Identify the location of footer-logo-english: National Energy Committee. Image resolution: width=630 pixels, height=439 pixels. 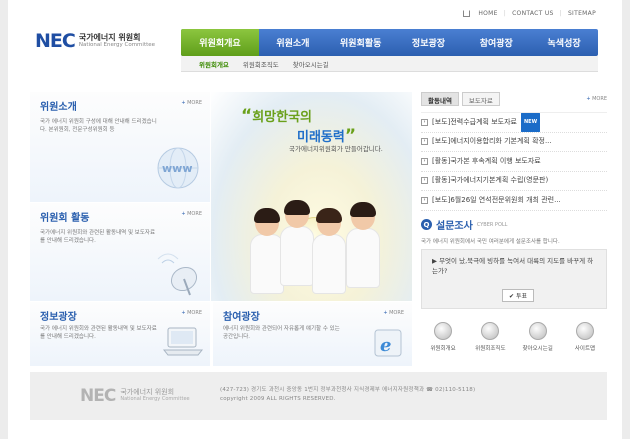
(155, 399).